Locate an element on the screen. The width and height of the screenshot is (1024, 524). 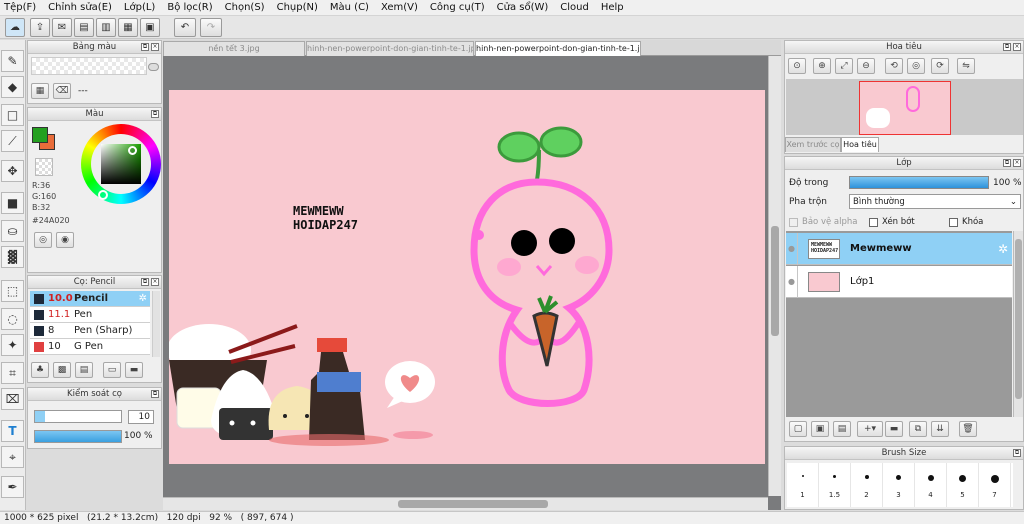
brush-size-cell: 1.5 is located at coordinates (835, 485).